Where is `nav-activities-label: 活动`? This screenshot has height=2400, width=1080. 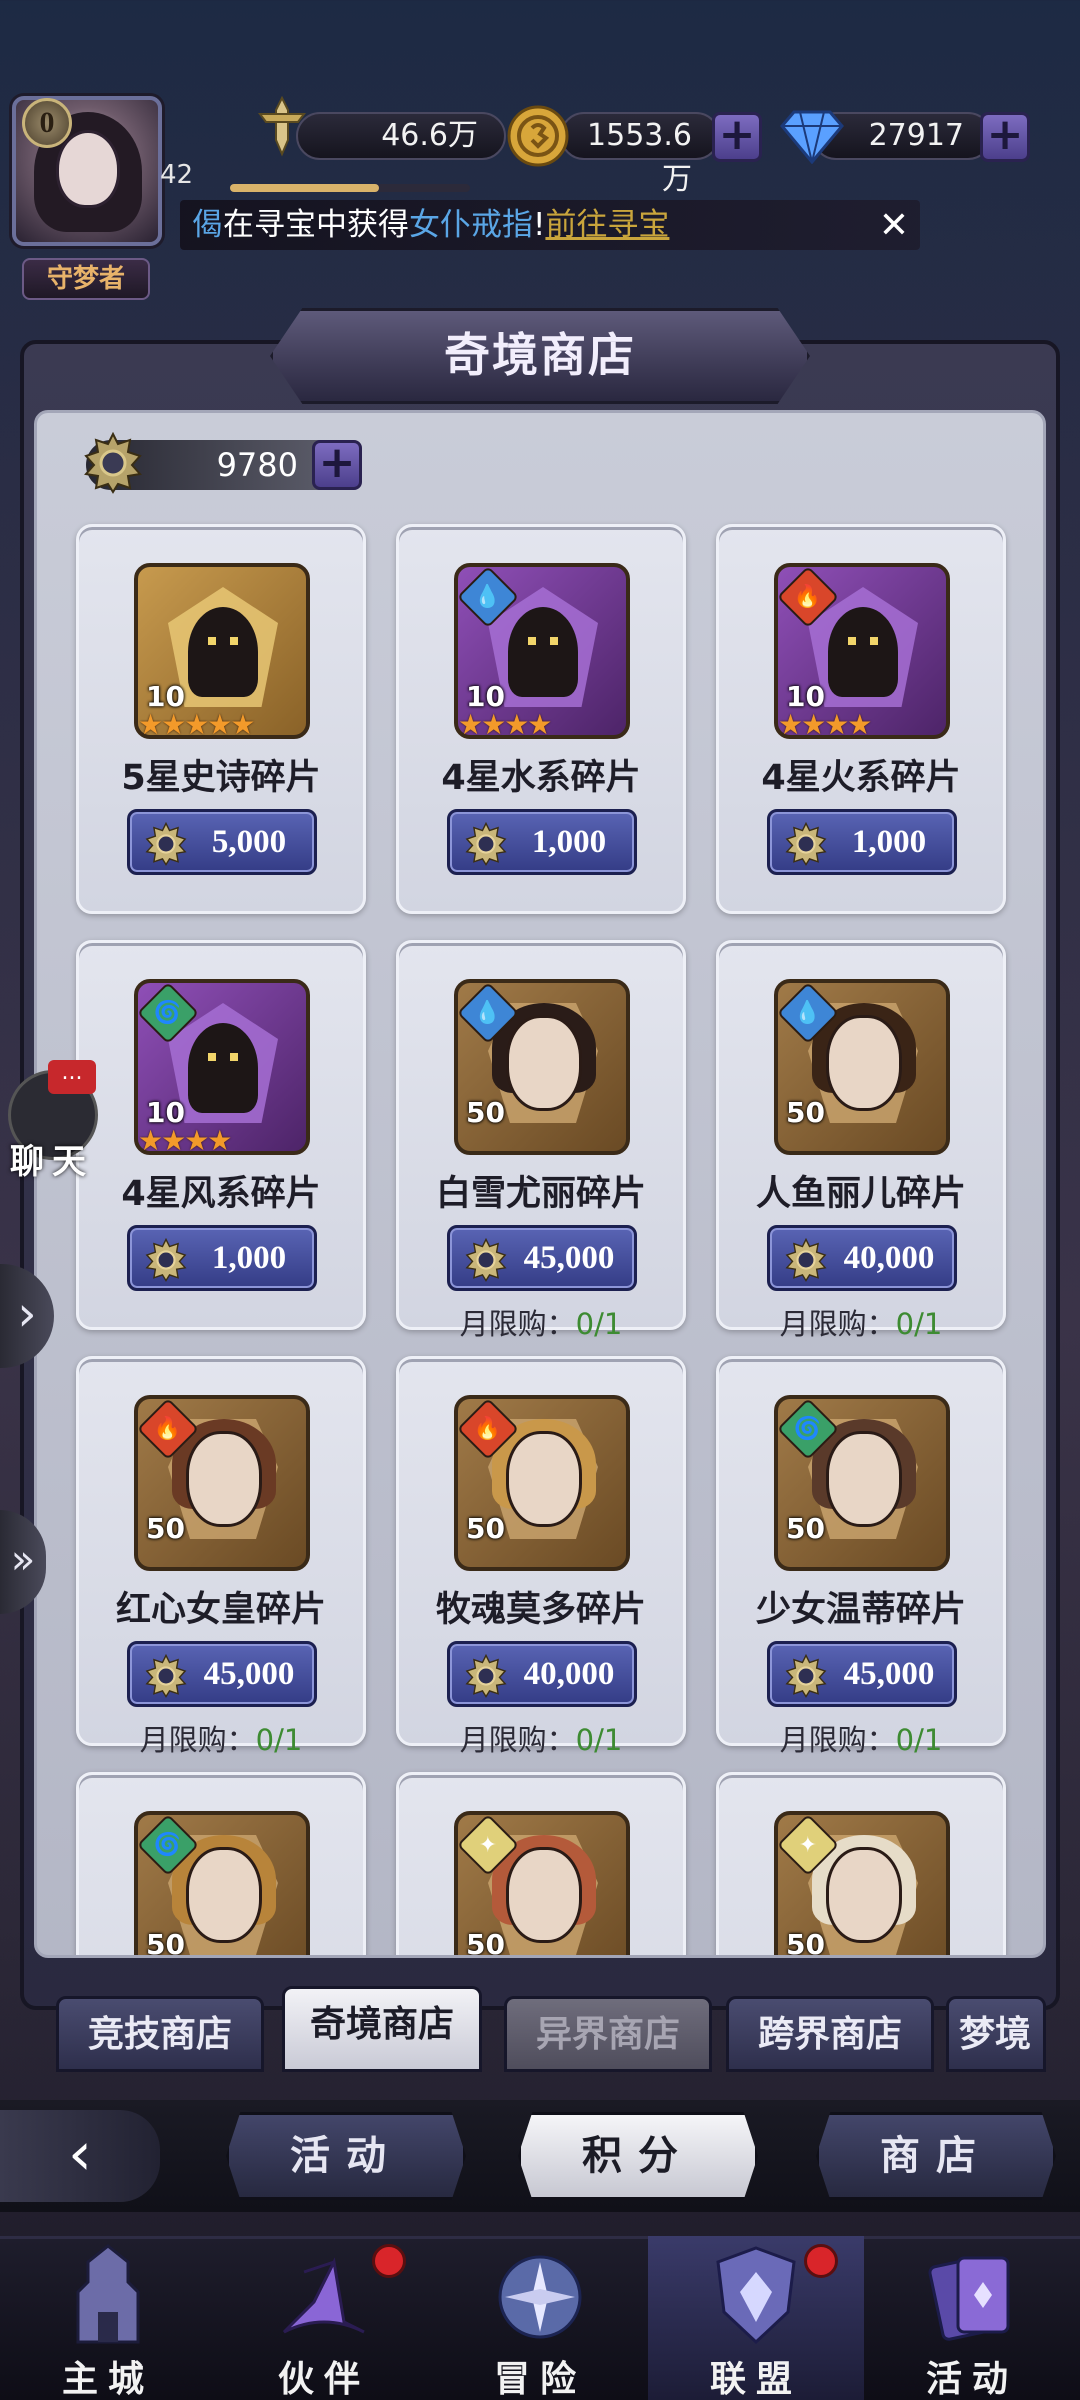 nav-activities-label: 活动 is located at coordinates (971, 2379).